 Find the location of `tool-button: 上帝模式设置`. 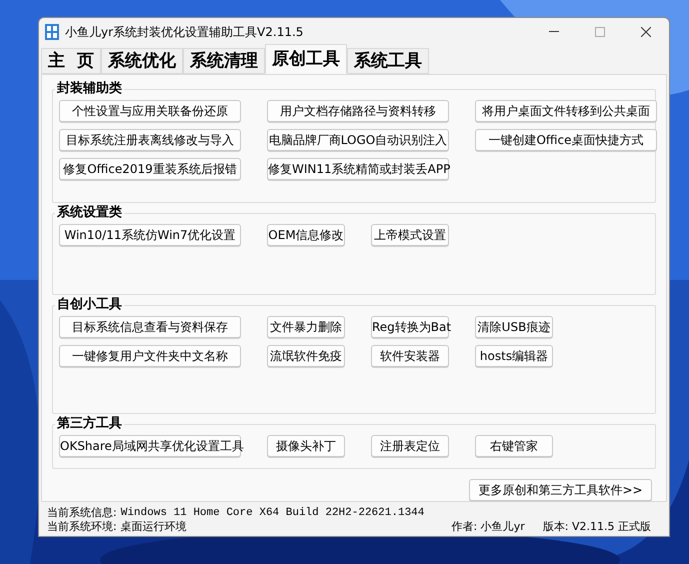

tool-button: 上帝模式设置 is located at coordinates (410, 235).